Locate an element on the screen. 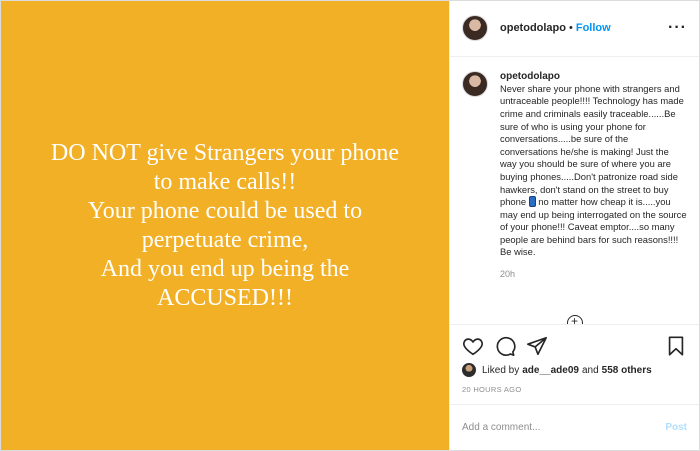  caption-time: 20h is located at coordinates (508, 274).